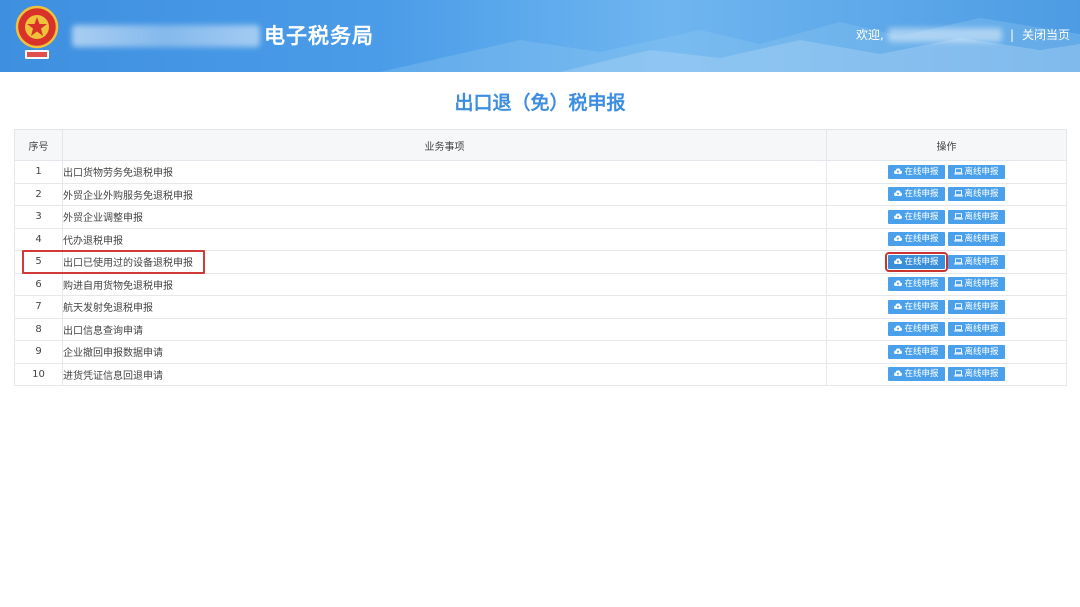 The width and height of the screenshot is (1080, 607). I want to click on welcome-text: 欢迎,, so click(870, 35).